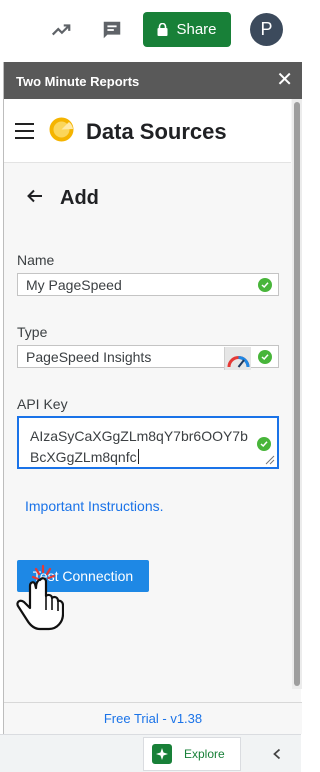 This screenshot has height=772, width=320. I want to click on page-title: Data Sources, so click(156, 131).